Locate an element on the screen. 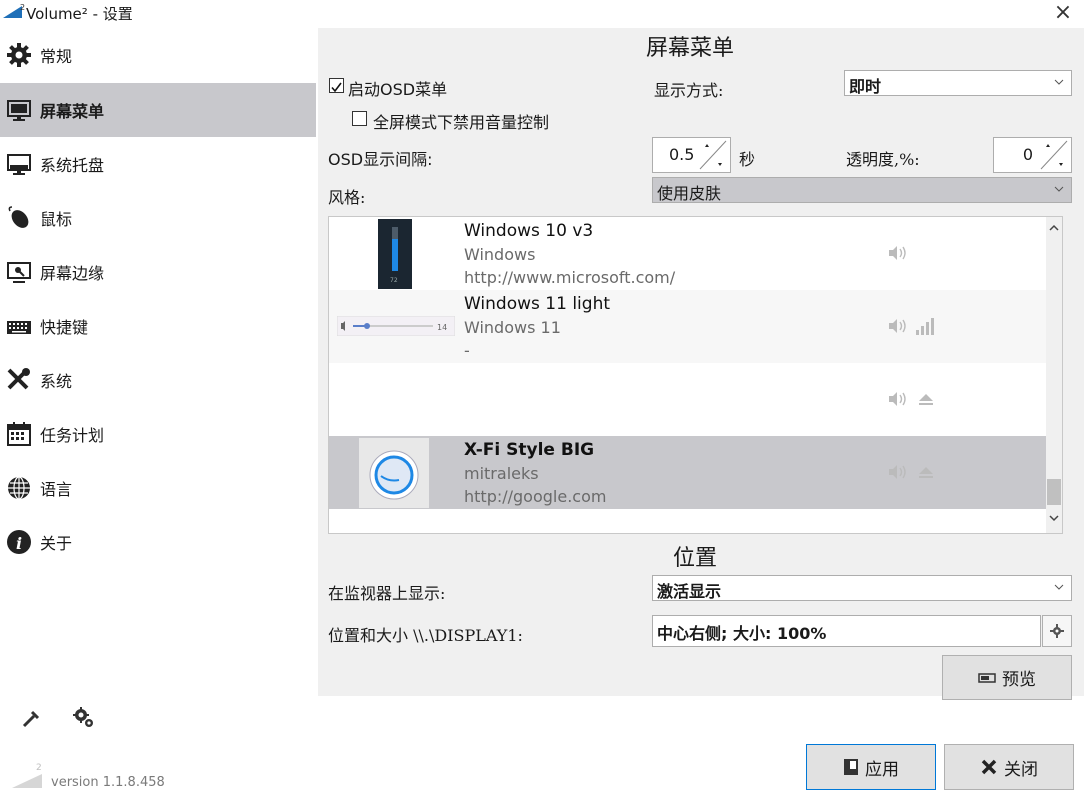 This screenshot has width=1086, height=795. fullscreen-disable-label: 全屏模式下禁用音量控制 is located at coordinates (461, 121).